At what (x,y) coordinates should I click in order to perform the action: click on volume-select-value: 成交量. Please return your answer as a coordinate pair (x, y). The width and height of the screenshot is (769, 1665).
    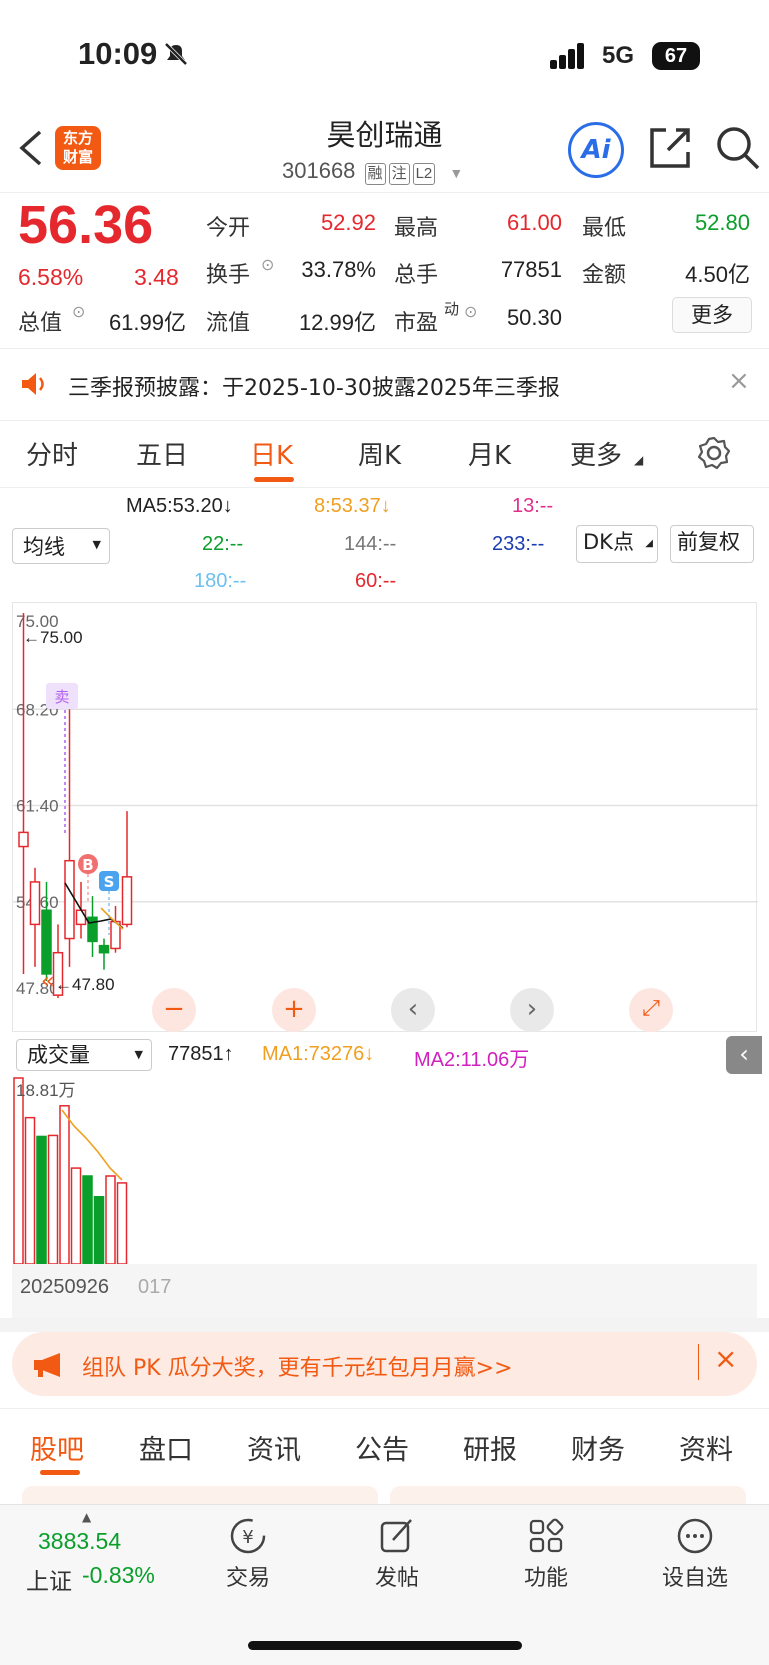
    Looking at the image, I should click on (58, 1055).